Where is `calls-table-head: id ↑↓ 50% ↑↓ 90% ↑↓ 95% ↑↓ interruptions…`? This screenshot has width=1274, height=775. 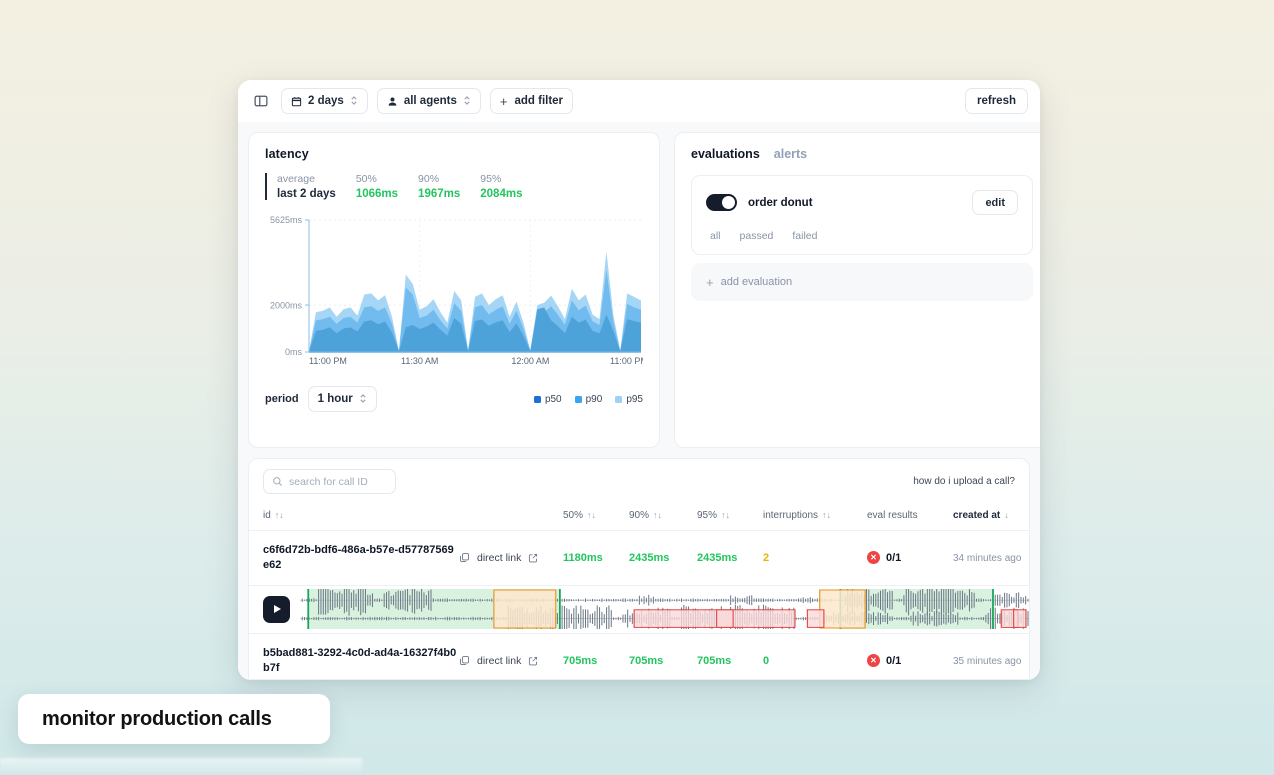 calls-table-head: id ↑↓ 50% ↑↓ 90% ↑↓ 95% ↑↓ interruptions… is located at coordinates (639, 517).